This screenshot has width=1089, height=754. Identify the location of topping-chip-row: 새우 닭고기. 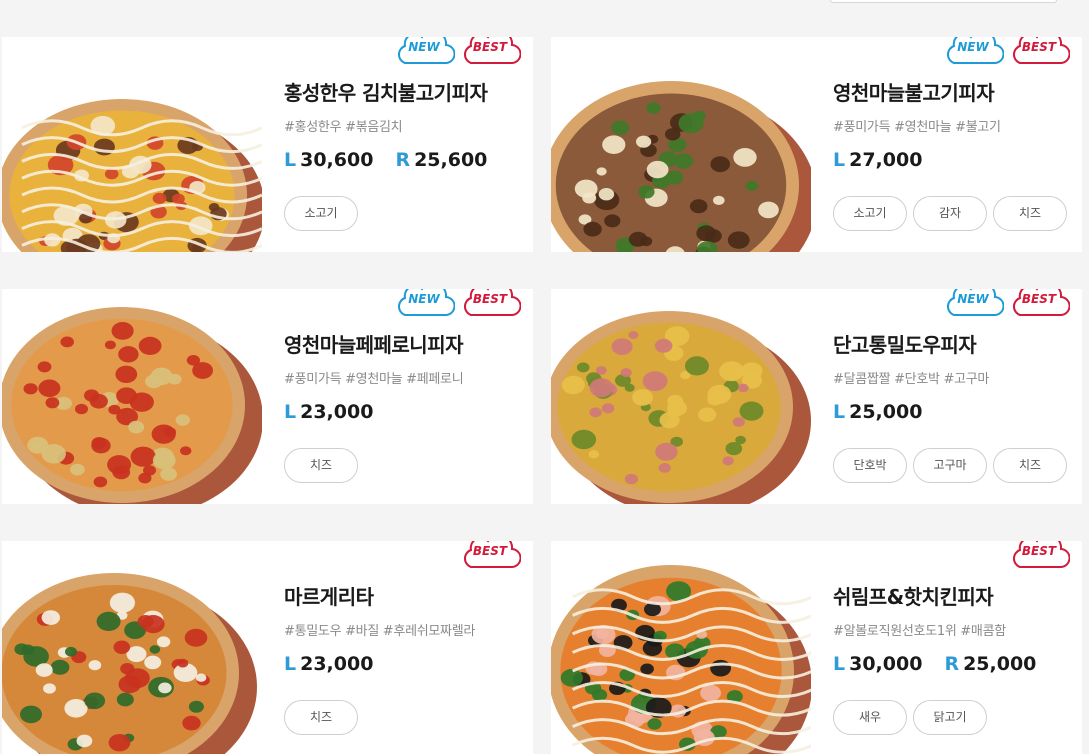
(913, 717).